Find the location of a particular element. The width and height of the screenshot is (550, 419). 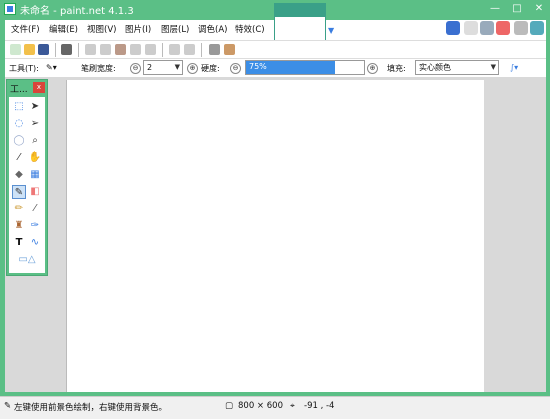

image-size: 800 × 600 is located at coordinates (260, 406).